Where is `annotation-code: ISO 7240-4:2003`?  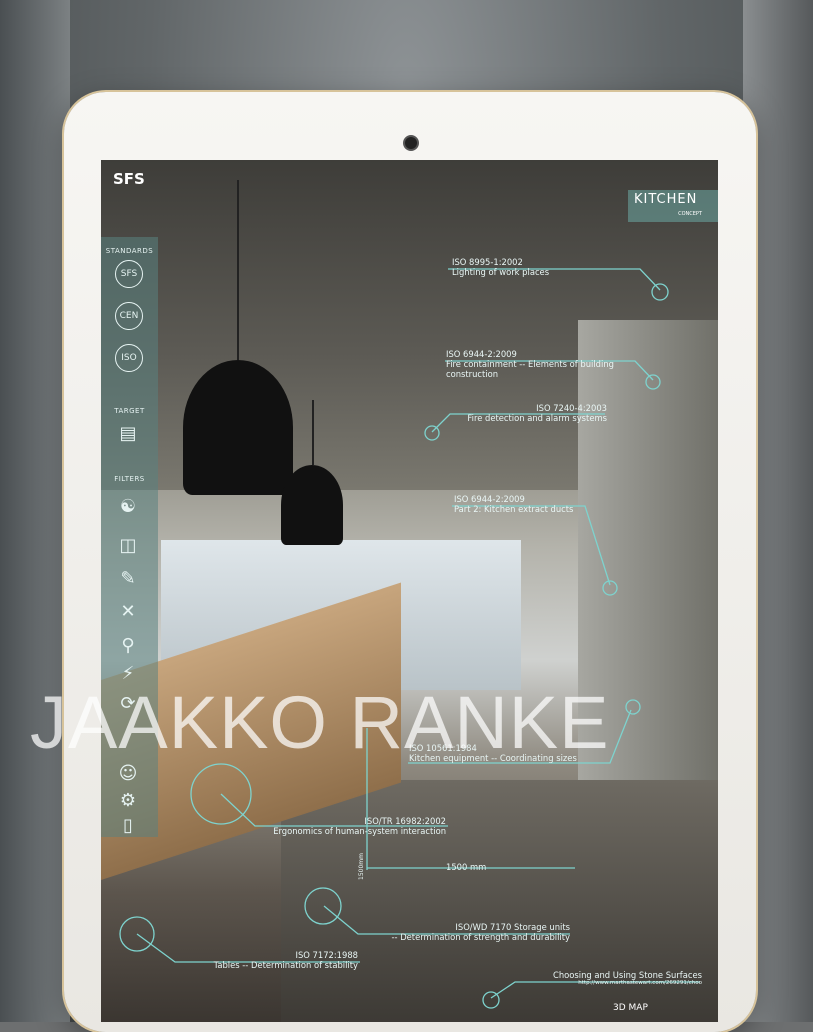
annotation-code: ISO 7240-4:2003 is located at coordinates (571, 408).